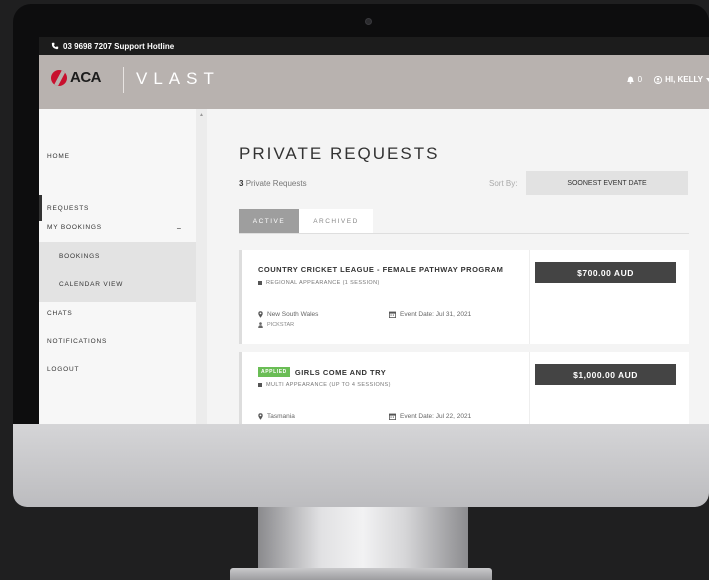 The width and height of the screenshot is (709, 580). I want to click on scroll-up-icon: ▲, so click(201, 115).